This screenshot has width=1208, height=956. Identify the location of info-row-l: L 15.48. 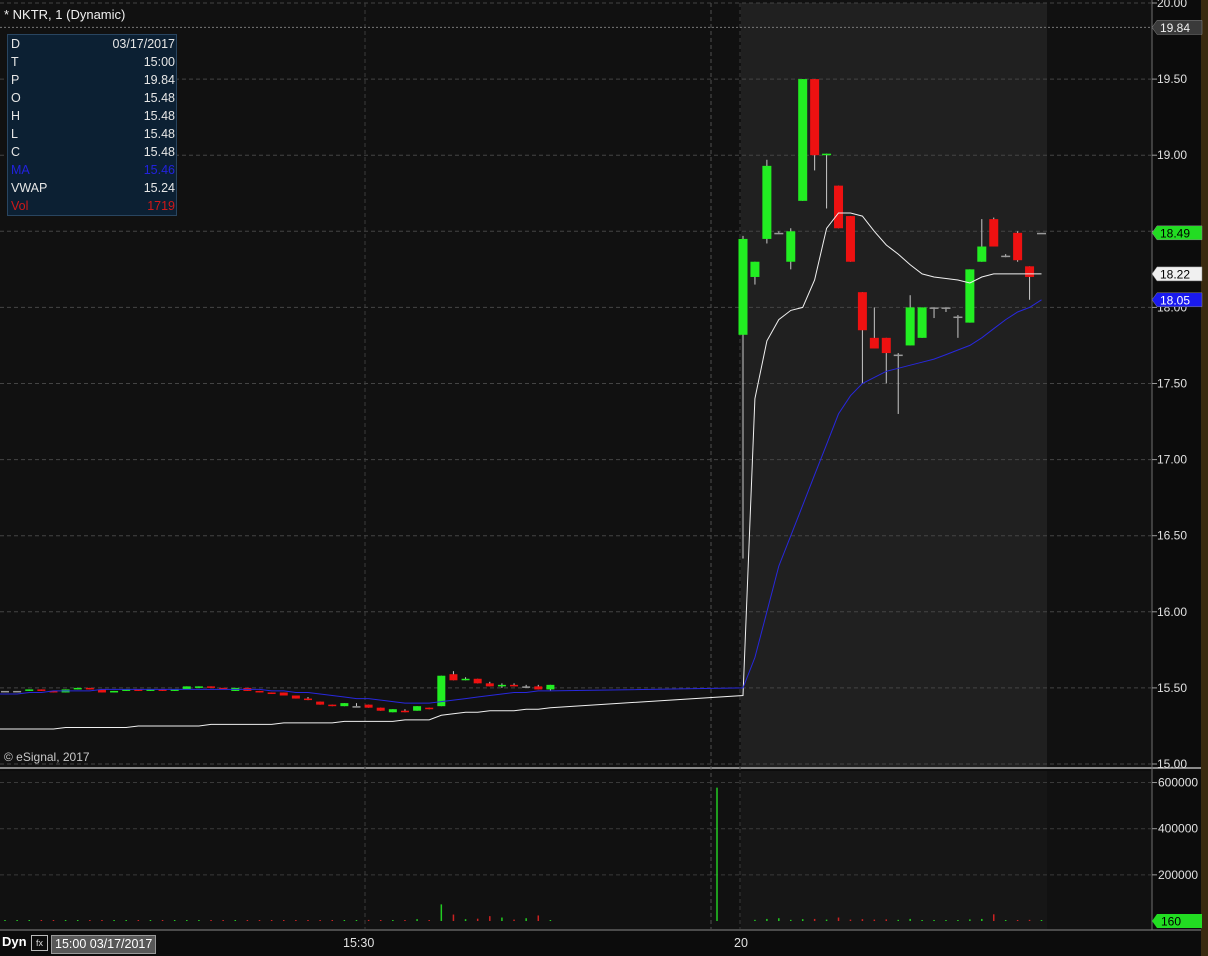
(92, 134).